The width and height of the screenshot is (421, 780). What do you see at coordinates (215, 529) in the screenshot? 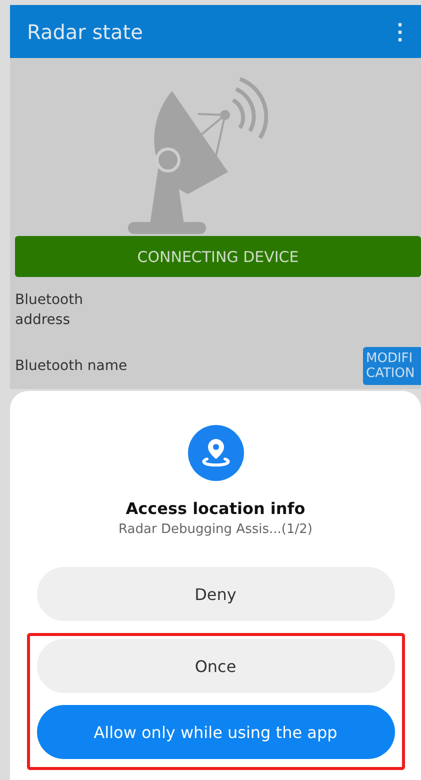
I see `dialog-subtitle: Radar Debugging Assis...(1/2)` at bounding box center [215, 529].